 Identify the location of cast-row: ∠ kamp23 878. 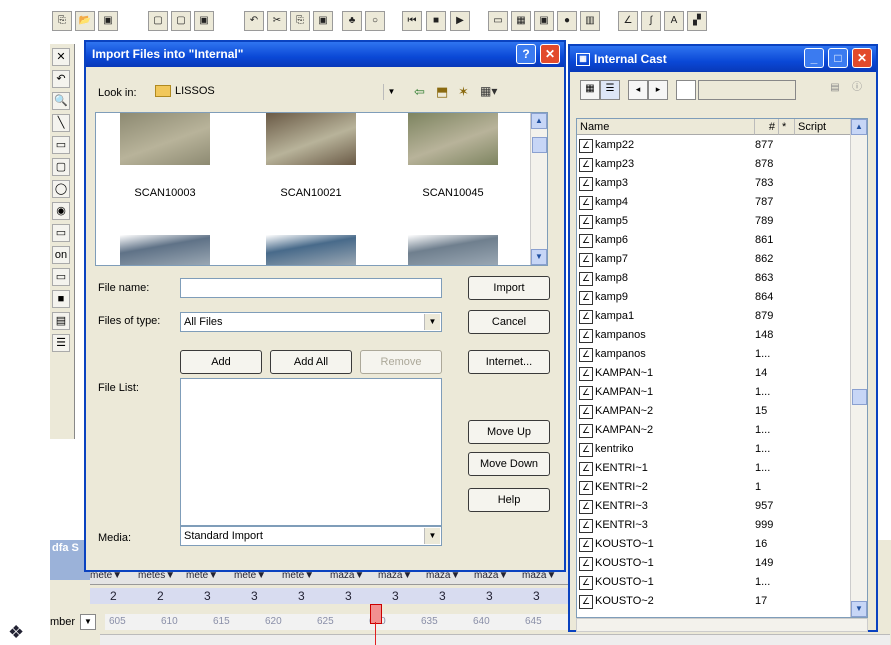
(714, 165).